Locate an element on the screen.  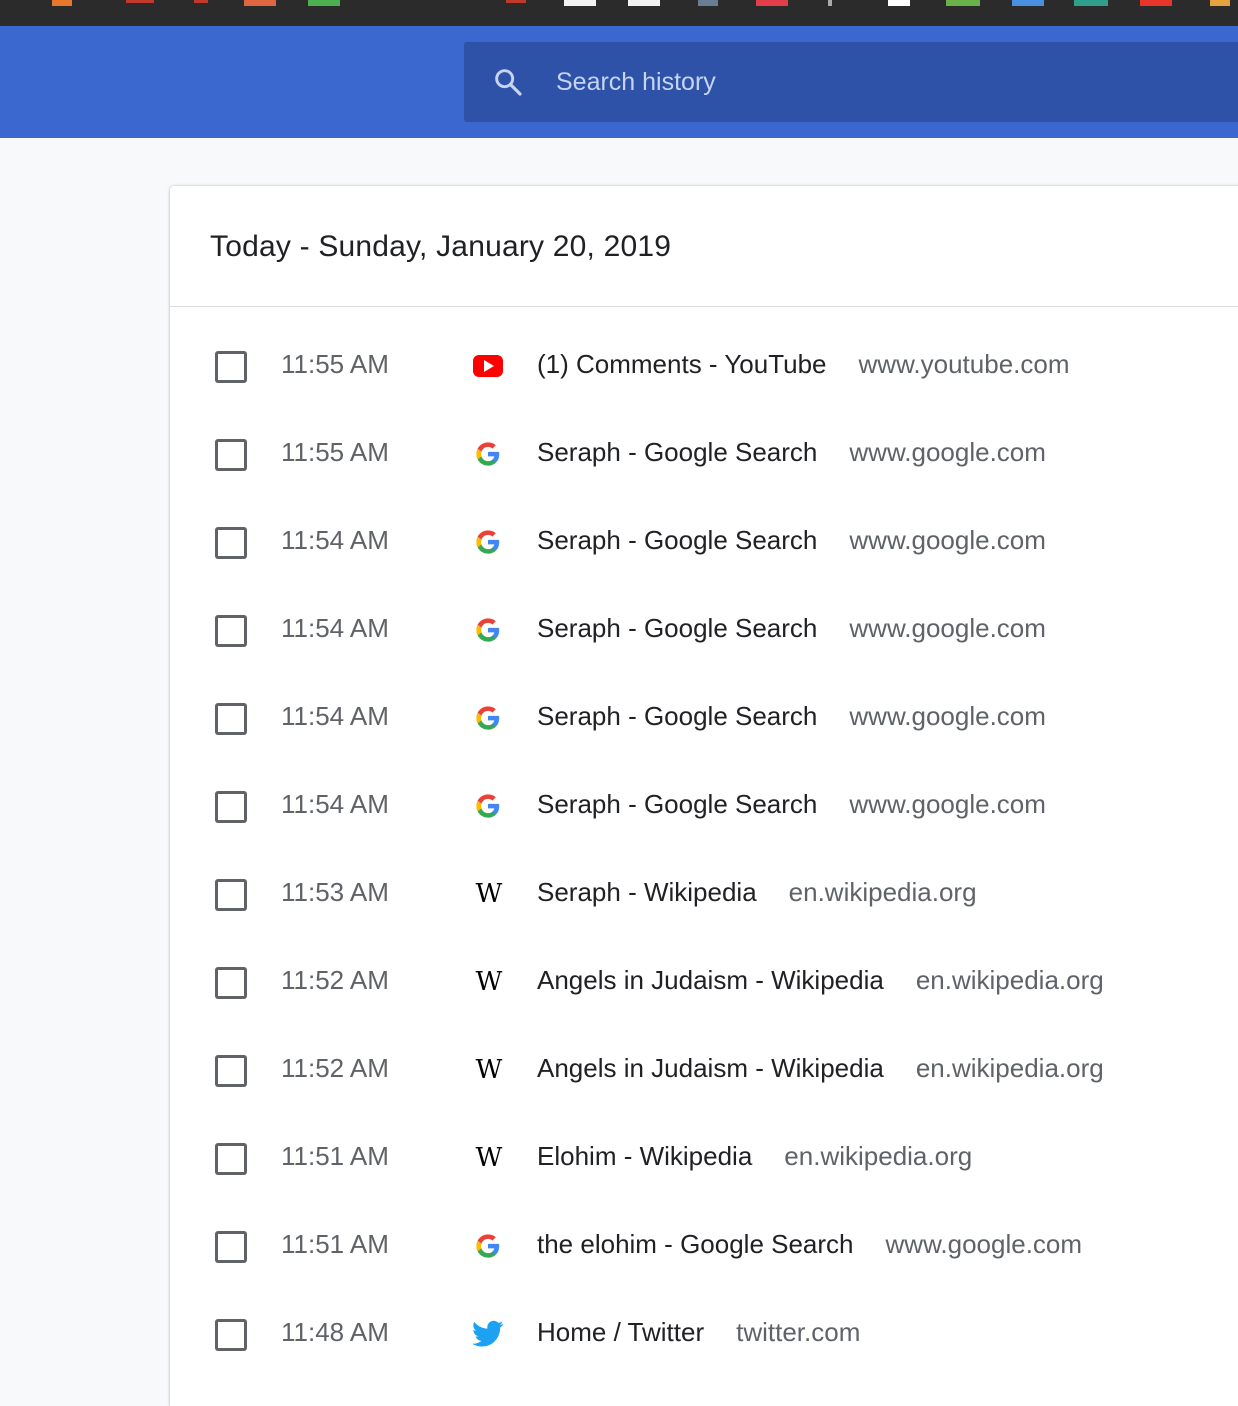
entry-time: 11:51 AM is located at coordinates (335, 1244).